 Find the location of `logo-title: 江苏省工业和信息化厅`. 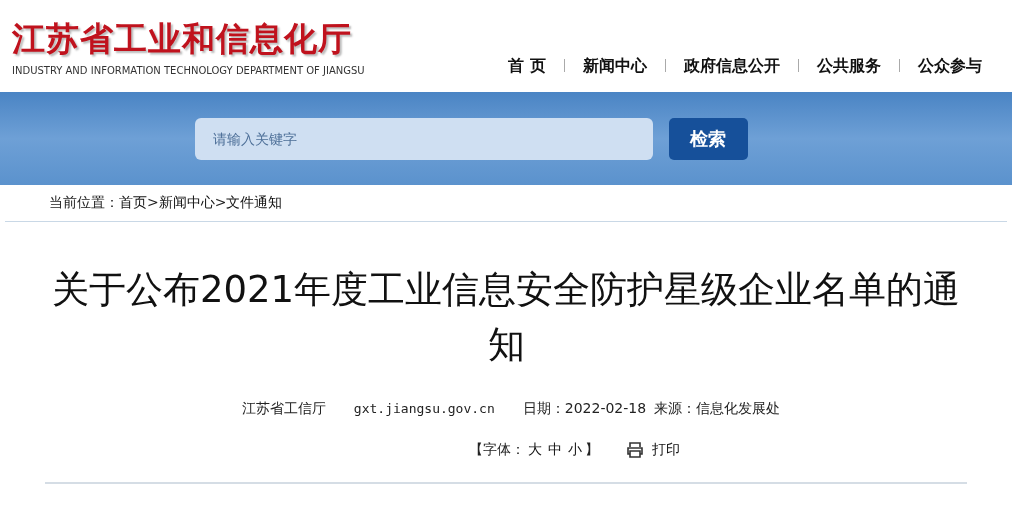

logo-title: 江苏省工业和信息化厅 is located at coordinates (182, 38).